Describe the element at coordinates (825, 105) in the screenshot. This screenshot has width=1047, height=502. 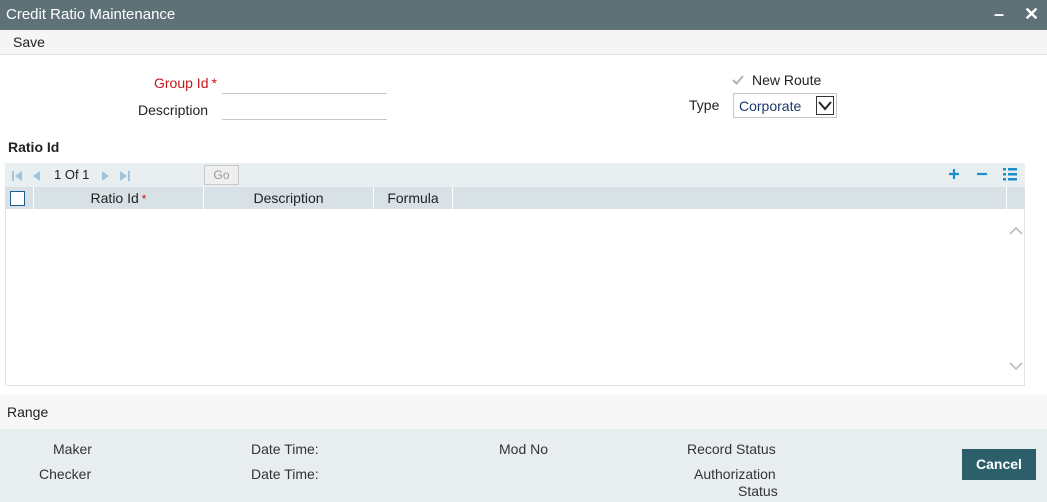
I see `chevron-down-icon` at that location.